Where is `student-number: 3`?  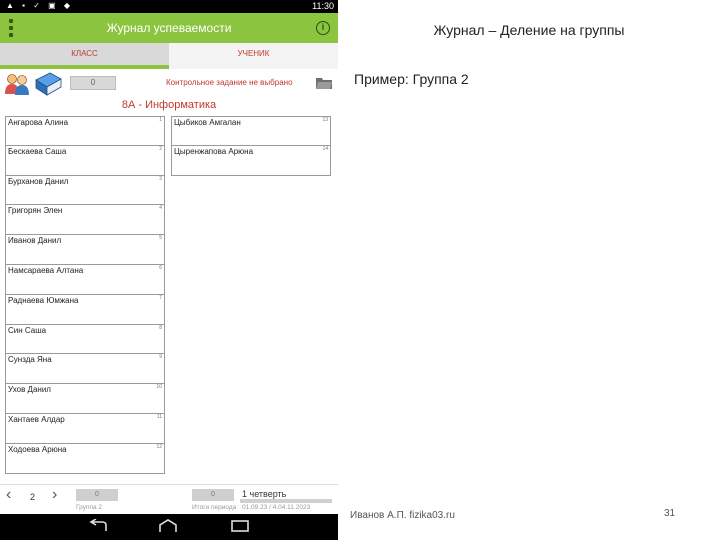 student-number: 3 is located at coordinates (160, 178).